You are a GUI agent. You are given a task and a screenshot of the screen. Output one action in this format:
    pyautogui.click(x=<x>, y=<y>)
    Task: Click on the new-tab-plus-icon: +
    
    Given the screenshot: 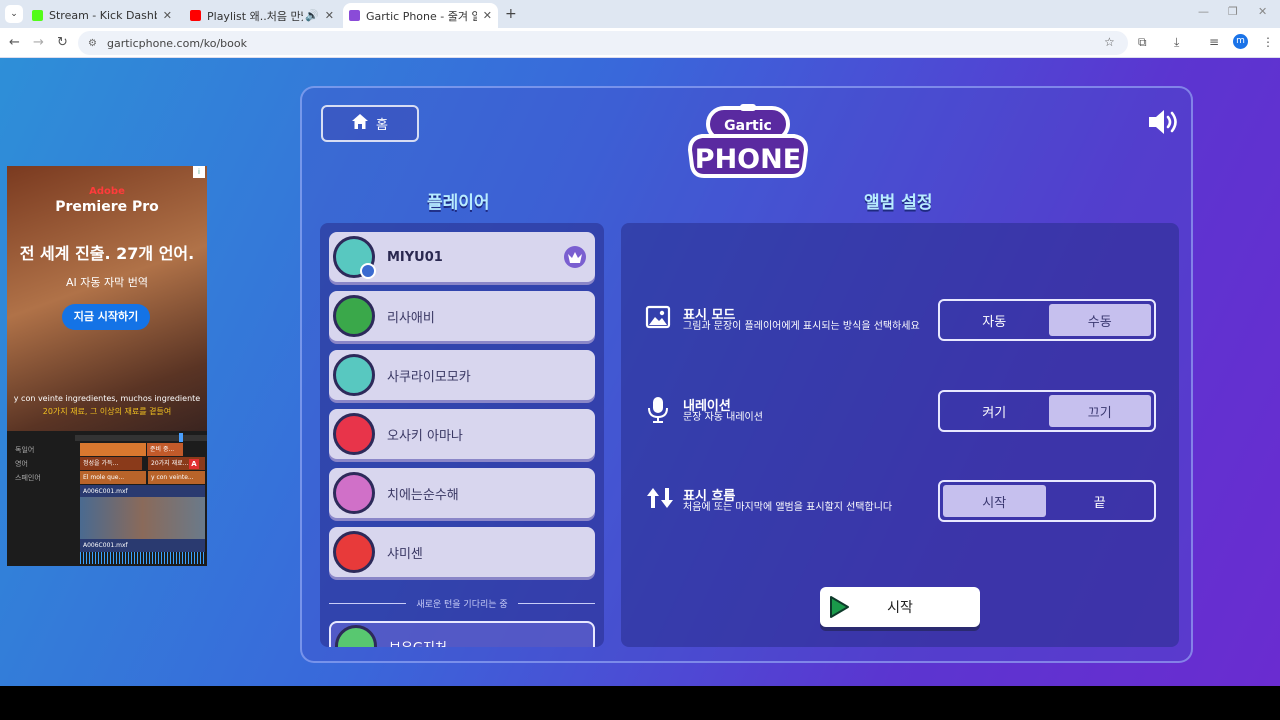 What is the action you would take?
    pyautogui.click(x=511, y=14)
    